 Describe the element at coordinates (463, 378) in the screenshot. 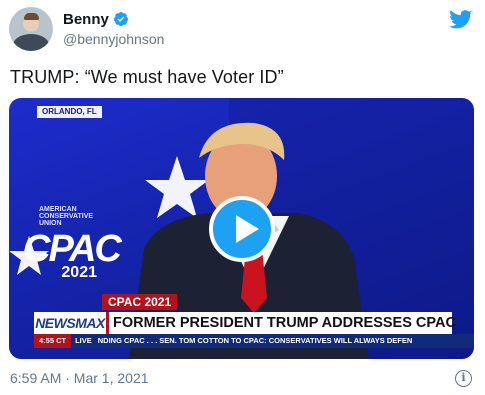

I see `info-icon: i` at that location.